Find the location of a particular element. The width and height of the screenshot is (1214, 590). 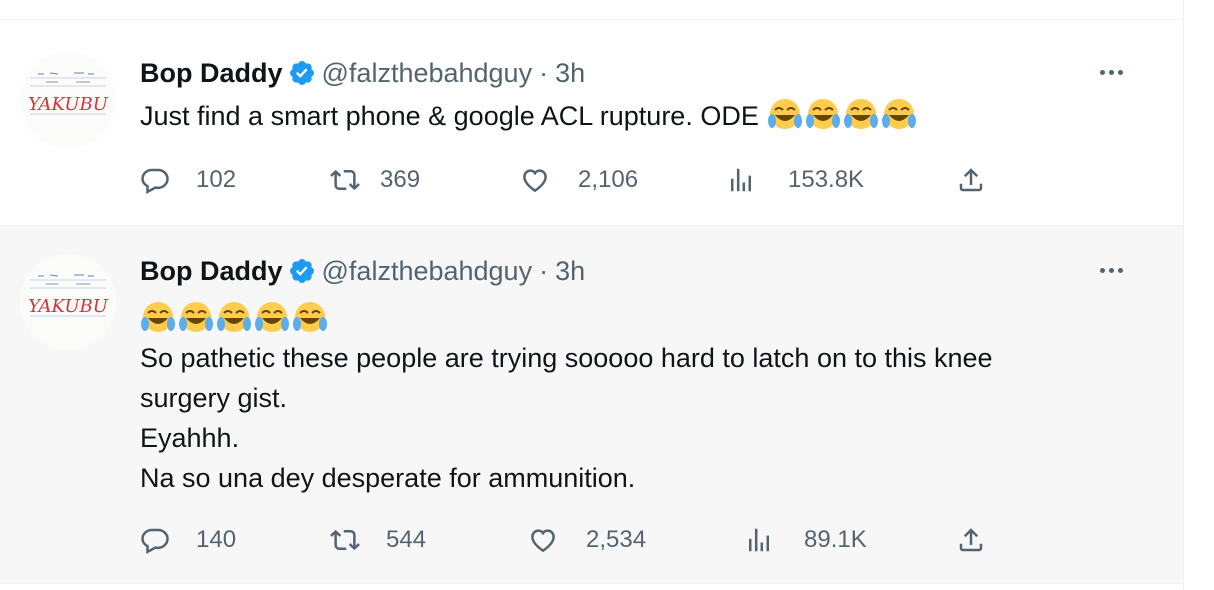

like-count: 2,534 is located at coordinates (616, 539).